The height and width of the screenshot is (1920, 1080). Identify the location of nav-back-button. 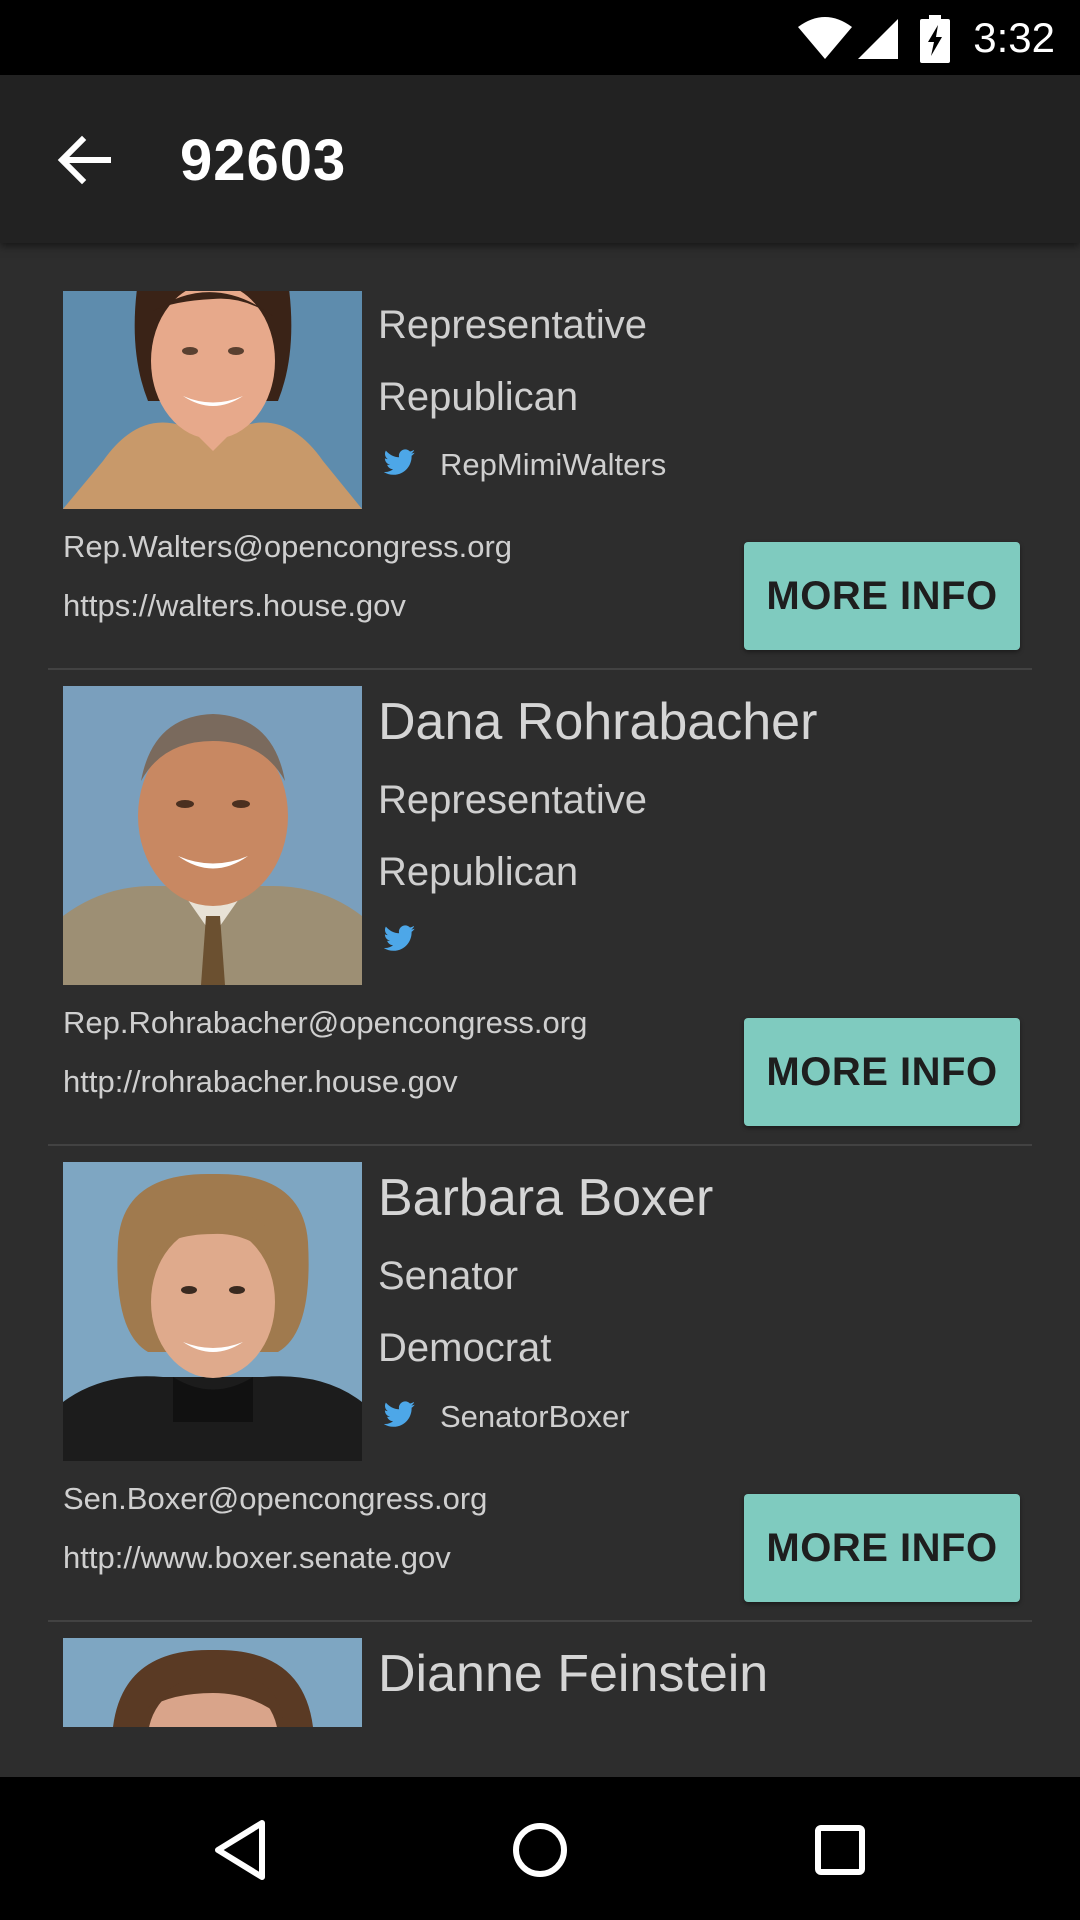
(241, 1850).